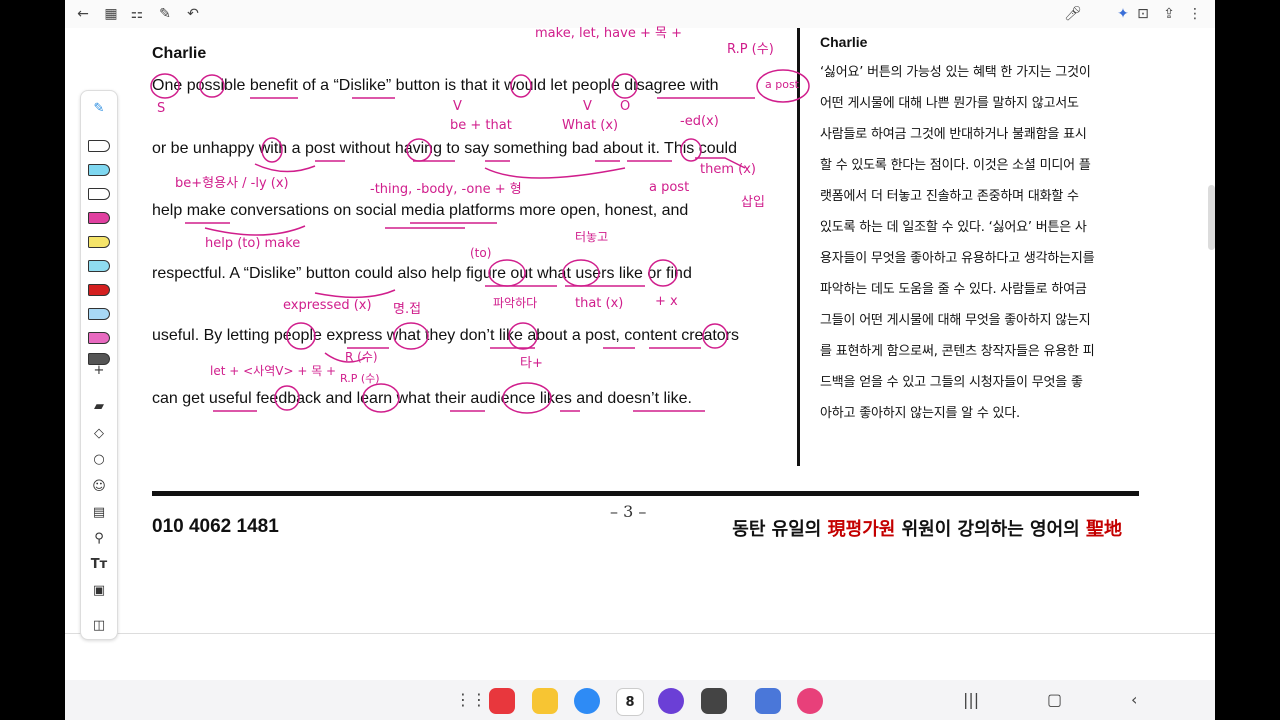 Image resolution: width=1280 pixels, height=720 pixels. What do you see at coordinates (99, 109) in the screenshot?
I see `pen-icon: ✎` at bounding box center [99, 109].